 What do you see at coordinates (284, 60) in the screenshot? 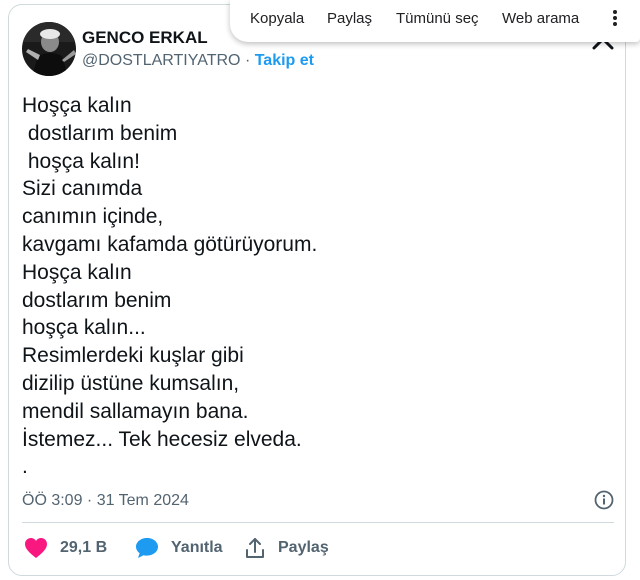
I see `follow-button: Takip et` at bounding box center [284, 60].